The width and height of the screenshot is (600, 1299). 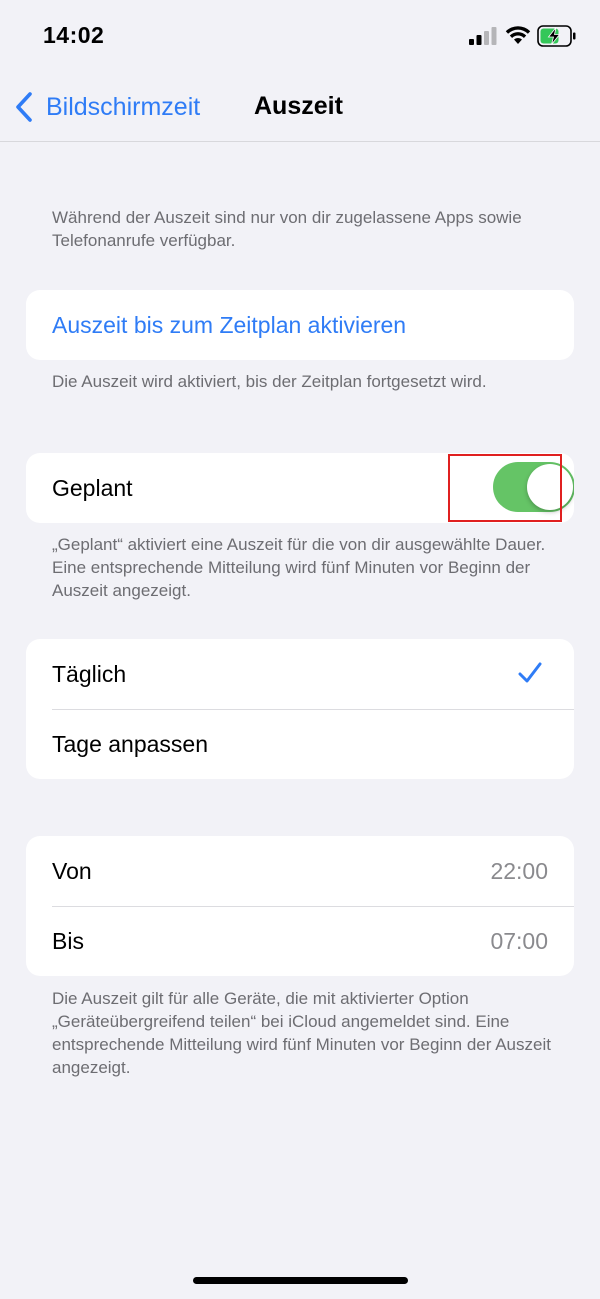 What do you see at coordinates (300, 35) in the screenshot?
I see `status-bar: 14:02` at bounding box center [300, 35].